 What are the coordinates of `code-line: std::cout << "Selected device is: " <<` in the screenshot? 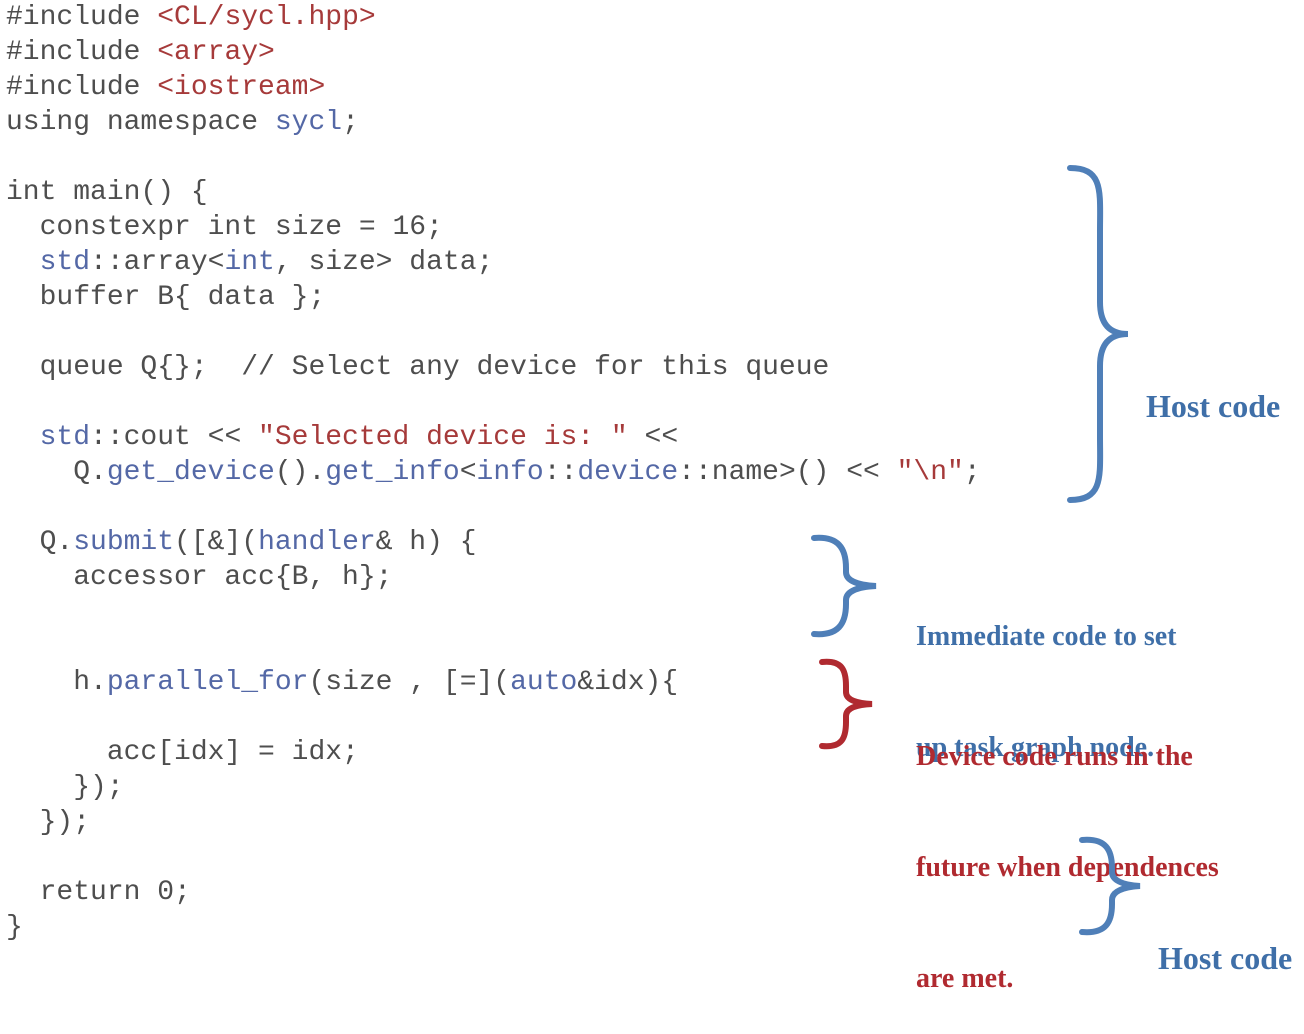 It's located at (493, 437).